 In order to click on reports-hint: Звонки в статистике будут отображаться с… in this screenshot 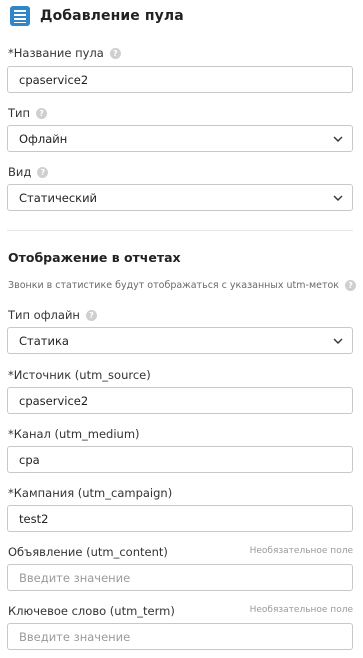, I will do `click(182, 285)`.